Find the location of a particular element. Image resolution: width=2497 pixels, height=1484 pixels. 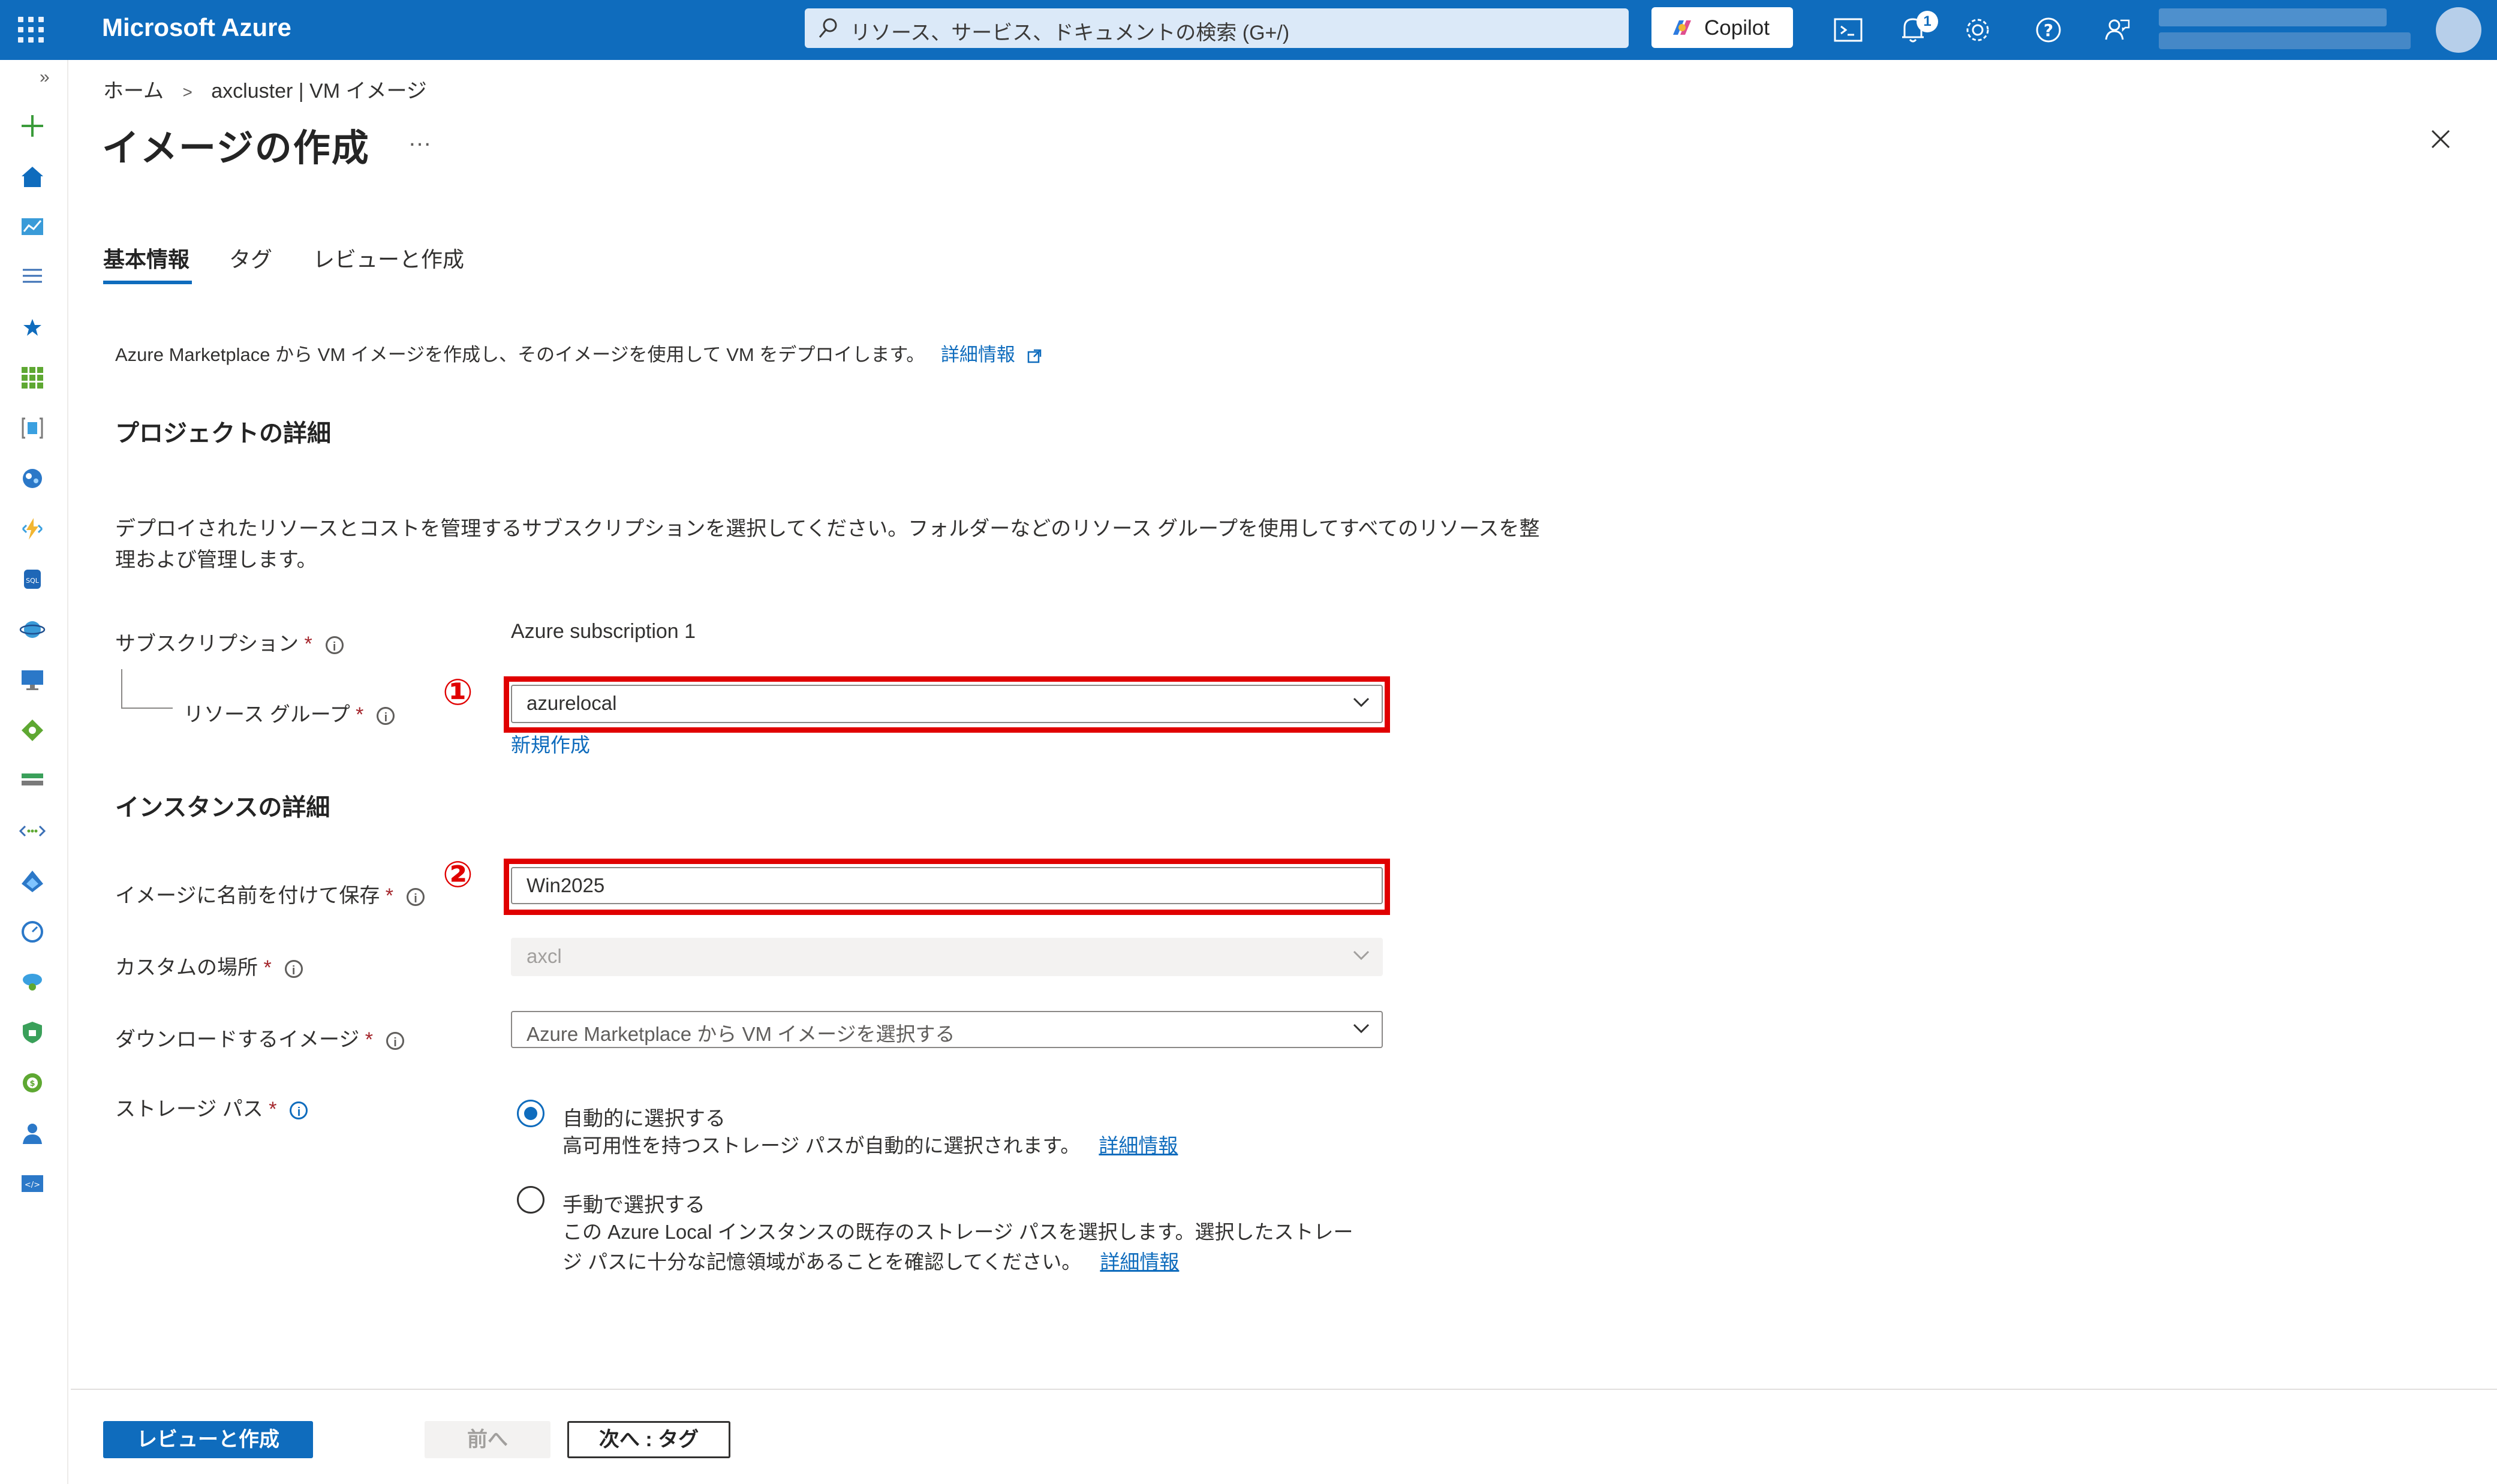

security-center-icon is located at coordinates (32, 1032).